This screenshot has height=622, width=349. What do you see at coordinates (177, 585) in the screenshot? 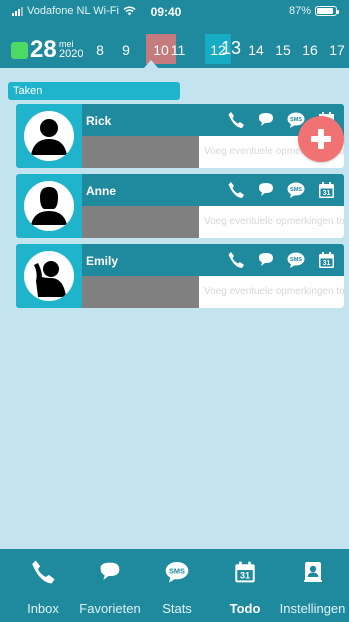
I see `tab-stats: SMS Stats` at bounding box center [177, 585].